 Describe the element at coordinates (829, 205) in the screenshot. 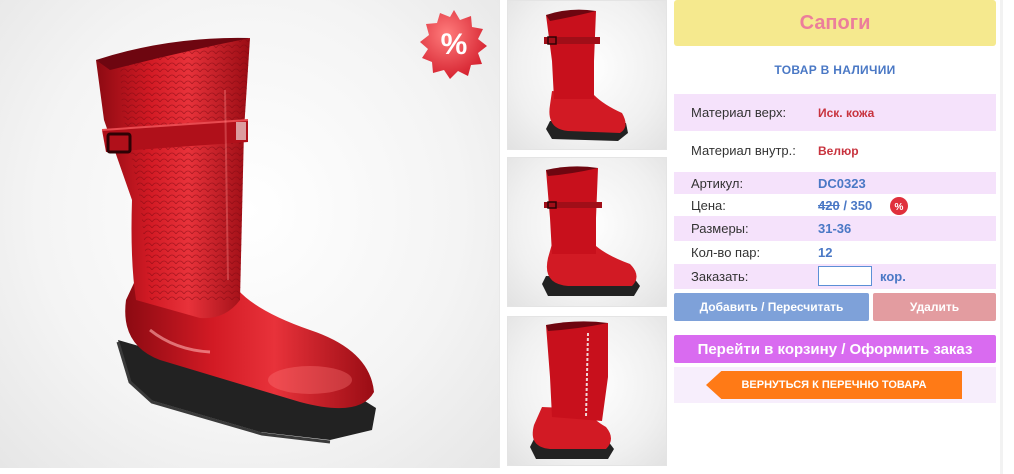

I see `old-price: 420` at that location.